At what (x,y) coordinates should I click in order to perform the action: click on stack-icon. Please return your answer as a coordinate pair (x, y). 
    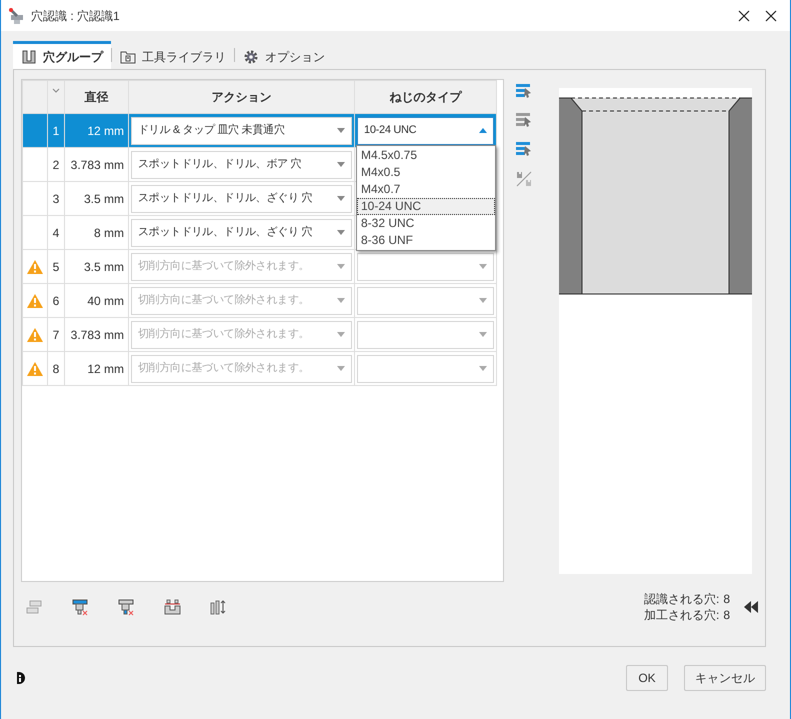
    Looking at the image, I should click on (34, 607).